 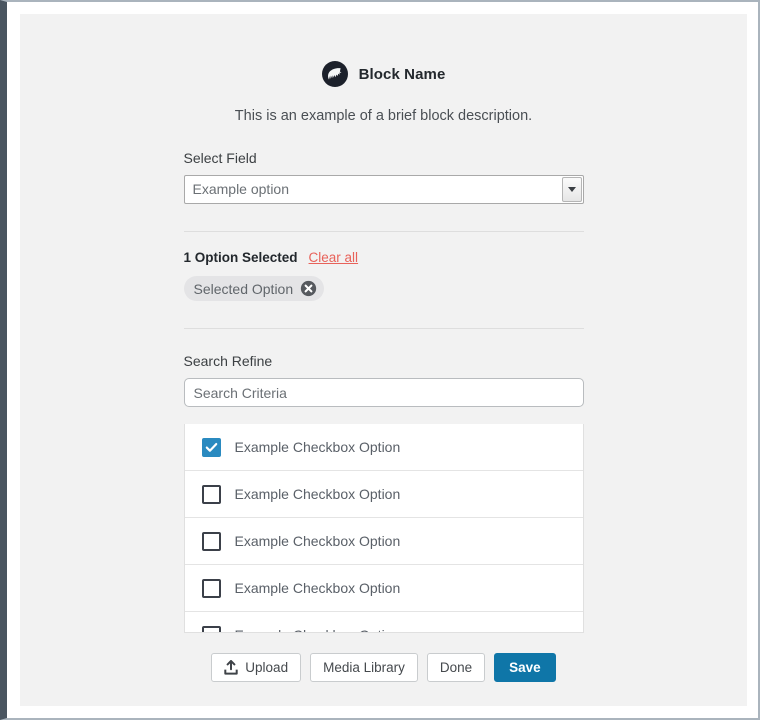 What do you see at coordinates (267, 667) in the screenshot?
I see `upload-button-label: Upload` at bounding box center [267, 667].